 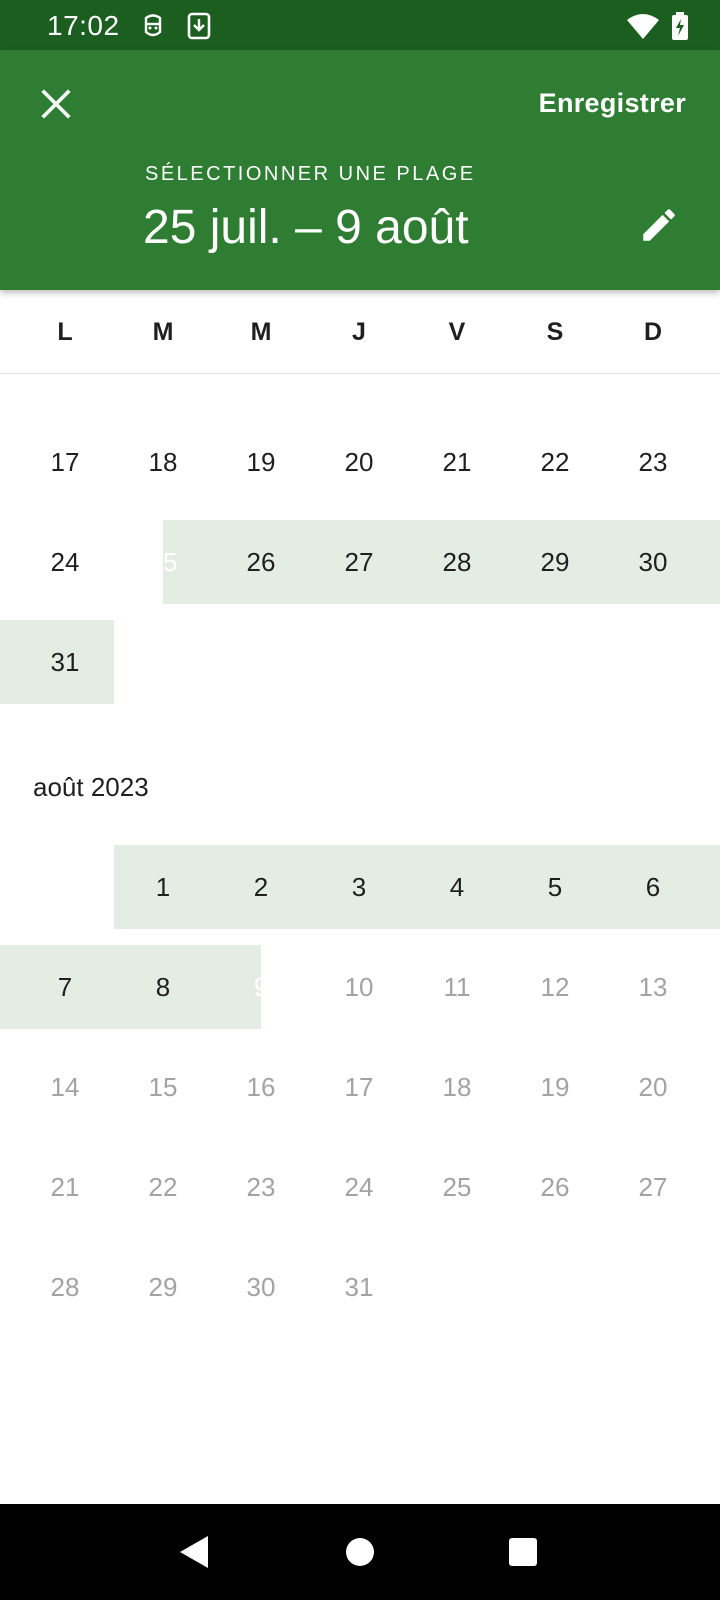 What do you see at coordinates (653, 986) in the screenshot?
I see `calendar-day-disabled: 13` at bounding box center [653, 986].